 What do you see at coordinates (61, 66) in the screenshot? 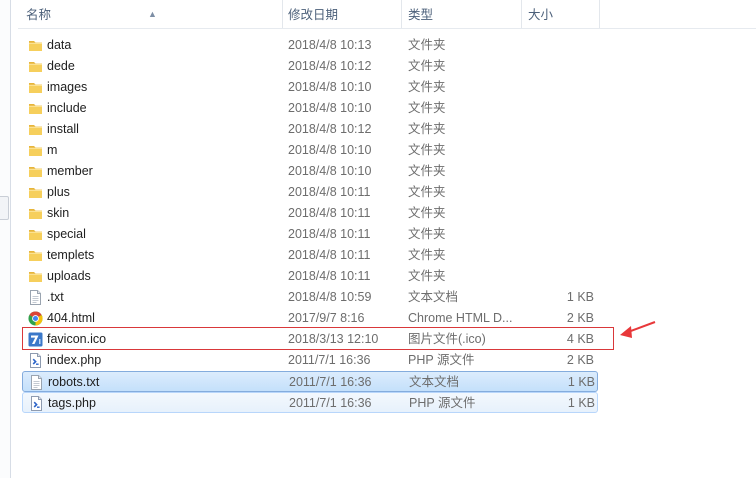
I see `file-name: dede` at bounding box center [61, 66].